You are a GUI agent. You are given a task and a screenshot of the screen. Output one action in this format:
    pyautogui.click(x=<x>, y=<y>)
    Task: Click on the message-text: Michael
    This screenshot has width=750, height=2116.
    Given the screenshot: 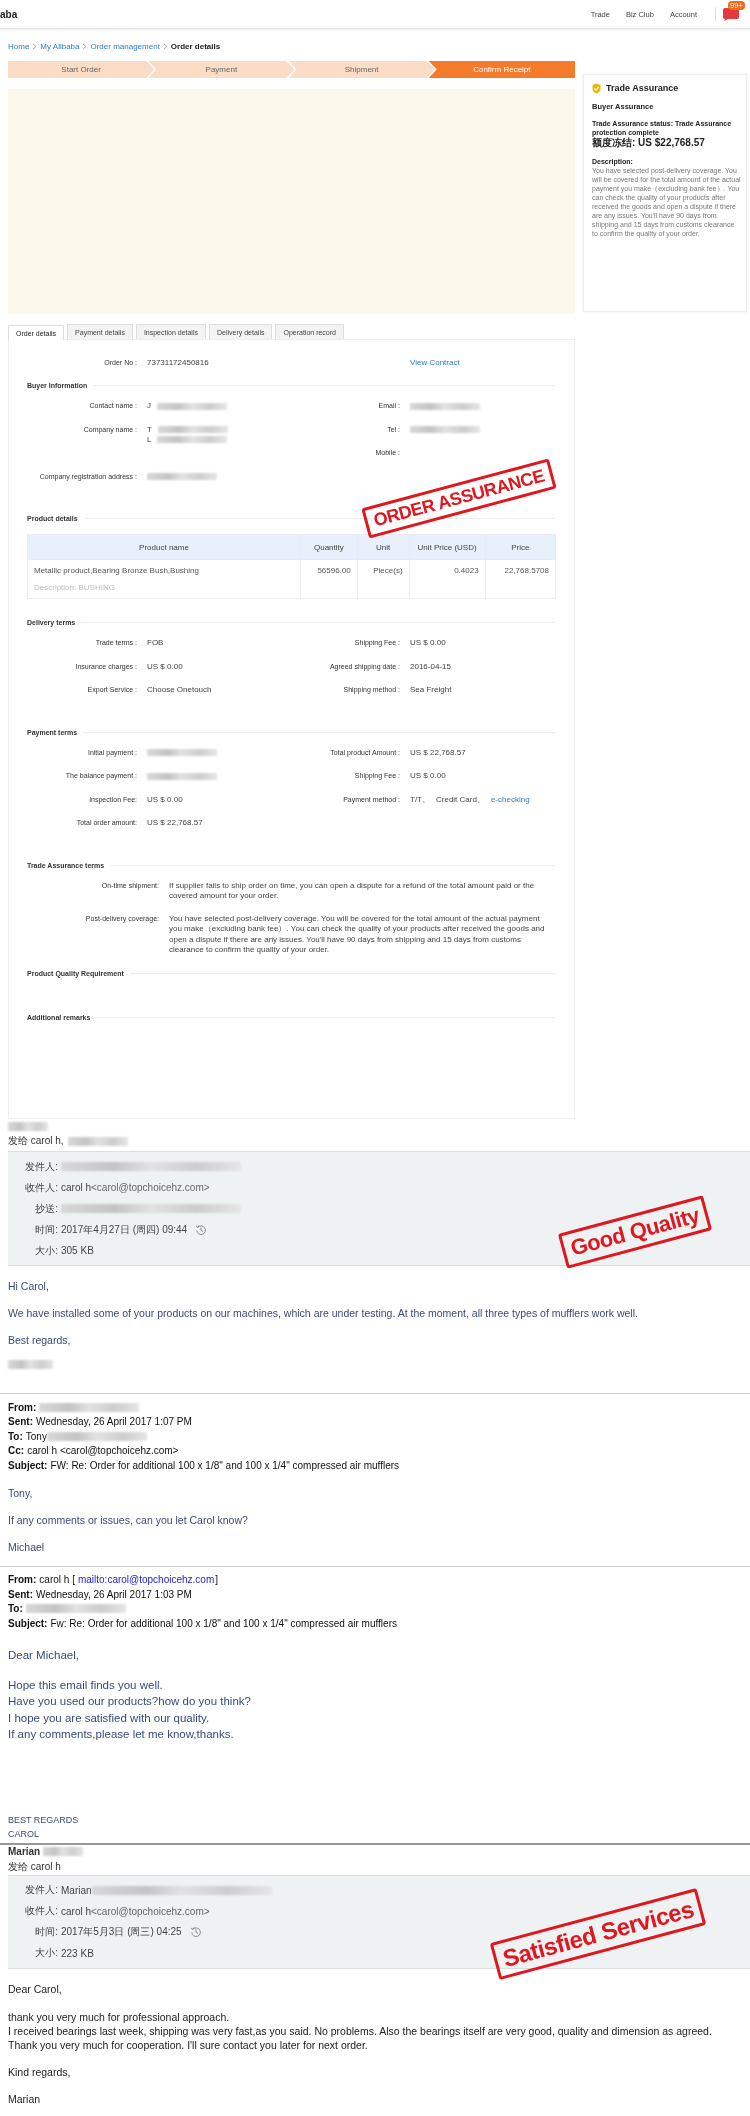 What is the action you would take?
    pyautogui.click(x=27, y=1547)
    